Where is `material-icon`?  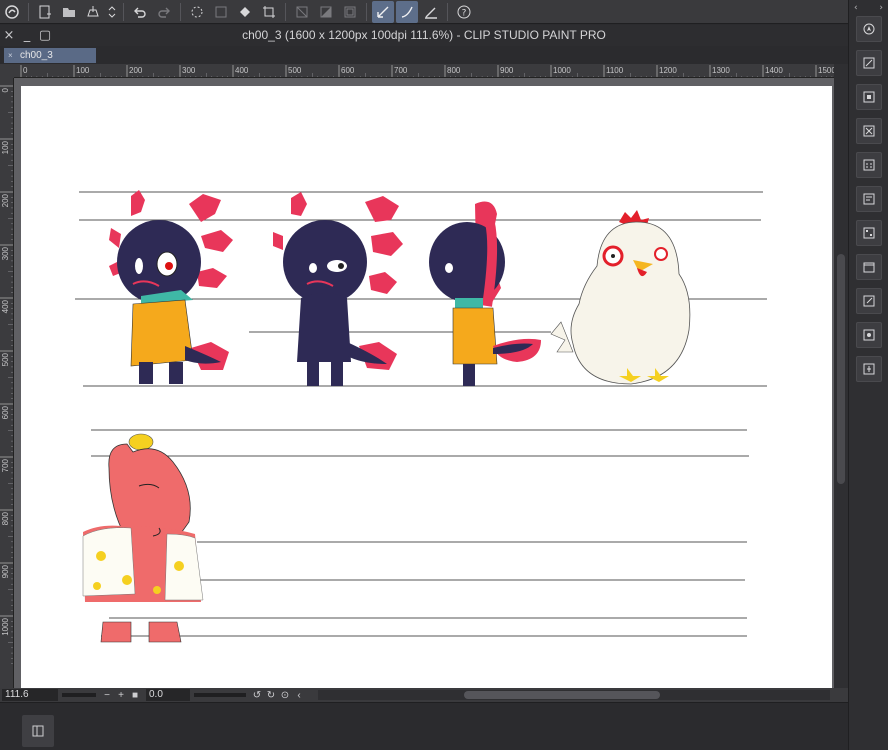
material-icon is located at coordinates (869, 165).